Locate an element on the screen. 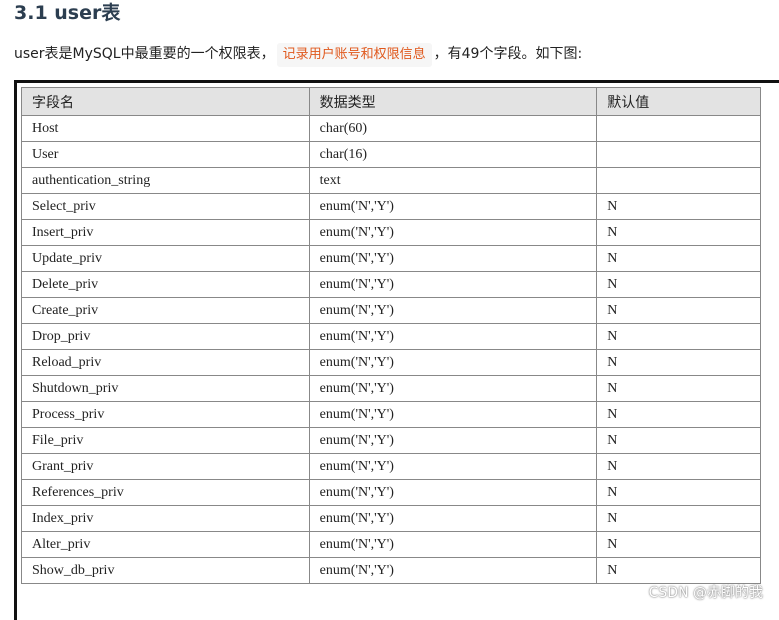  cell-data-type: char(16) is located at coordinates (453, 154).